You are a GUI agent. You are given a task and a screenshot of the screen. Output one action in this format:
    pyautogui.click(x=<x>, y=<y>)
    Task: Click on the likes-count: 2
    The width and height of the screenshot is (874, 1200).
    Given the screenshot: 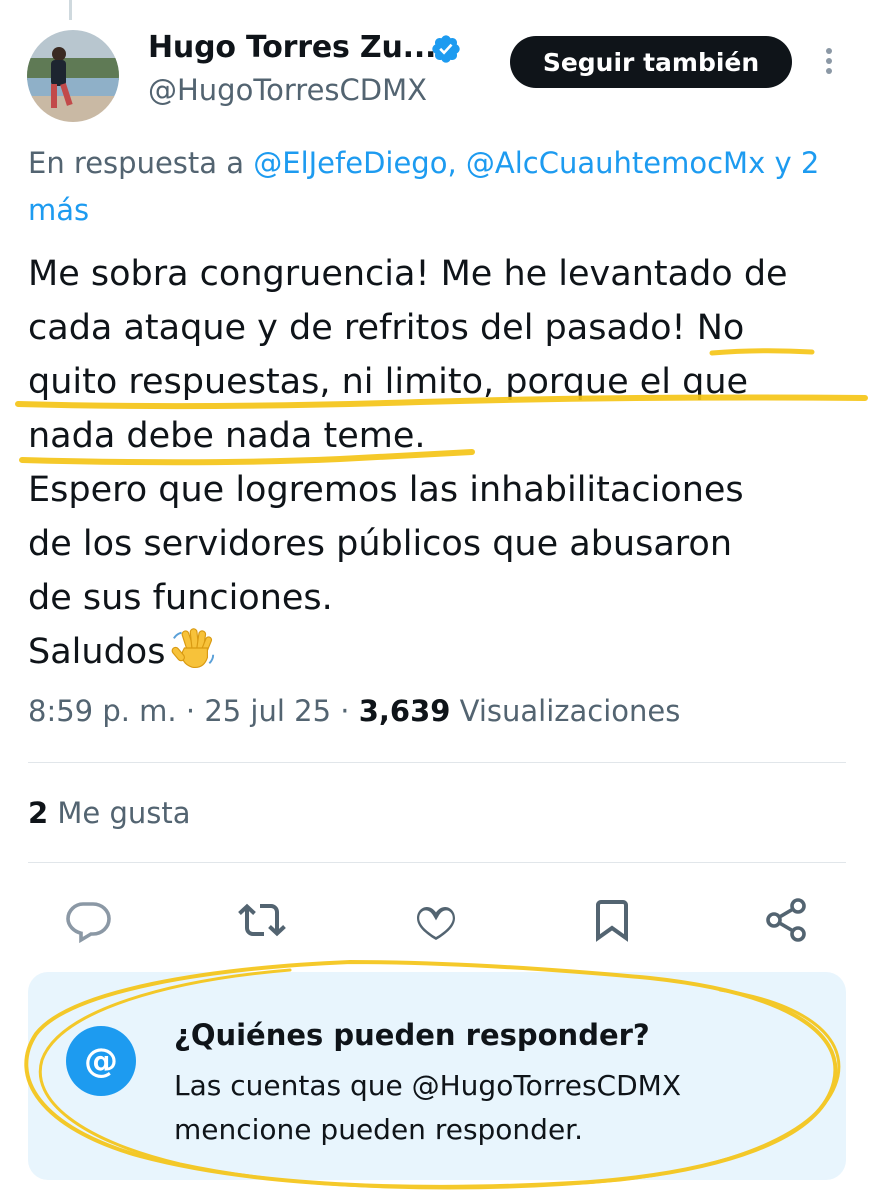 What is the action you would take?
    pyautogui.click(x=38, y=813)
    